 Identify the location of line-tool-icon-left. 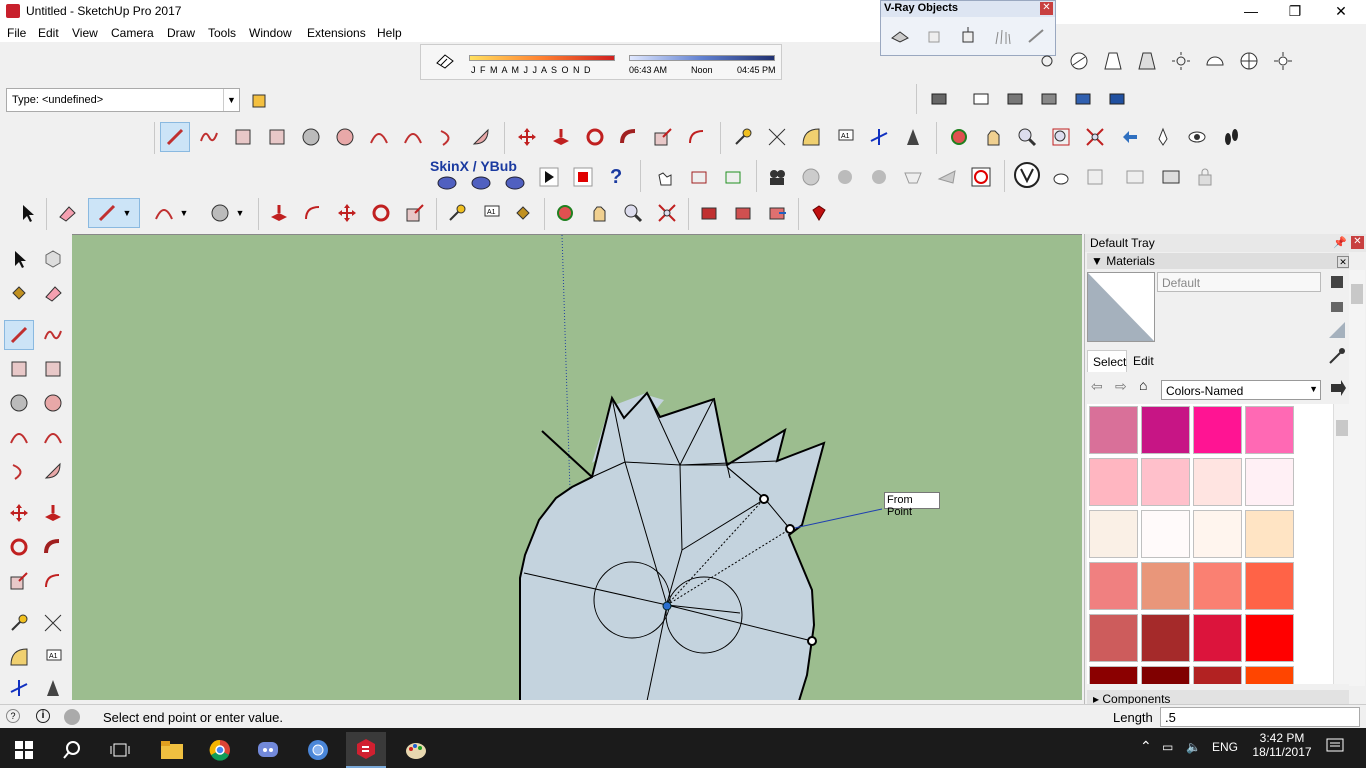
(19, 335).